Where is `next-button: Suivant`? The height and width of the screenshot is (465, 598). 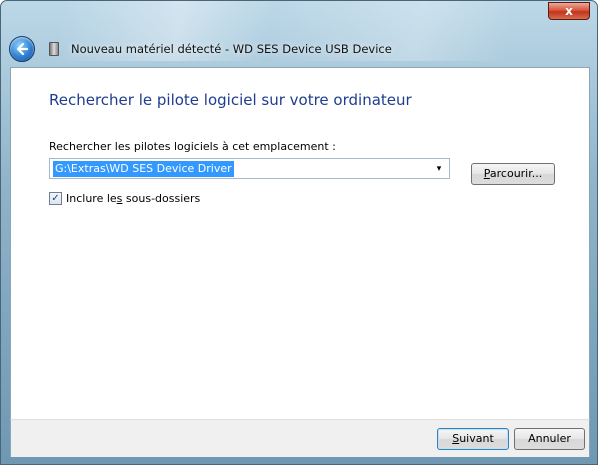 next-button: Suivant is located at coordinates (473, 439).